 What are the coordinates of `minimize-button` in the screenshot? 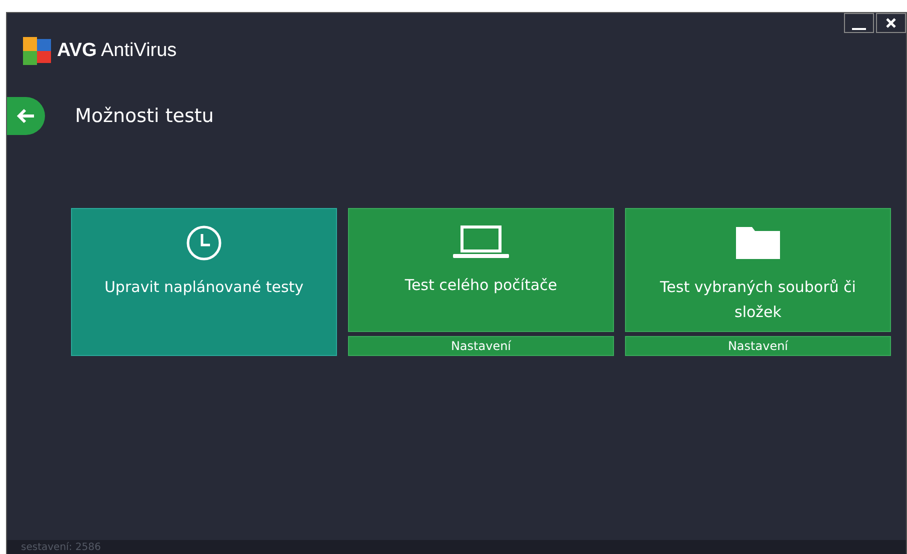 It's located at (859, 23).